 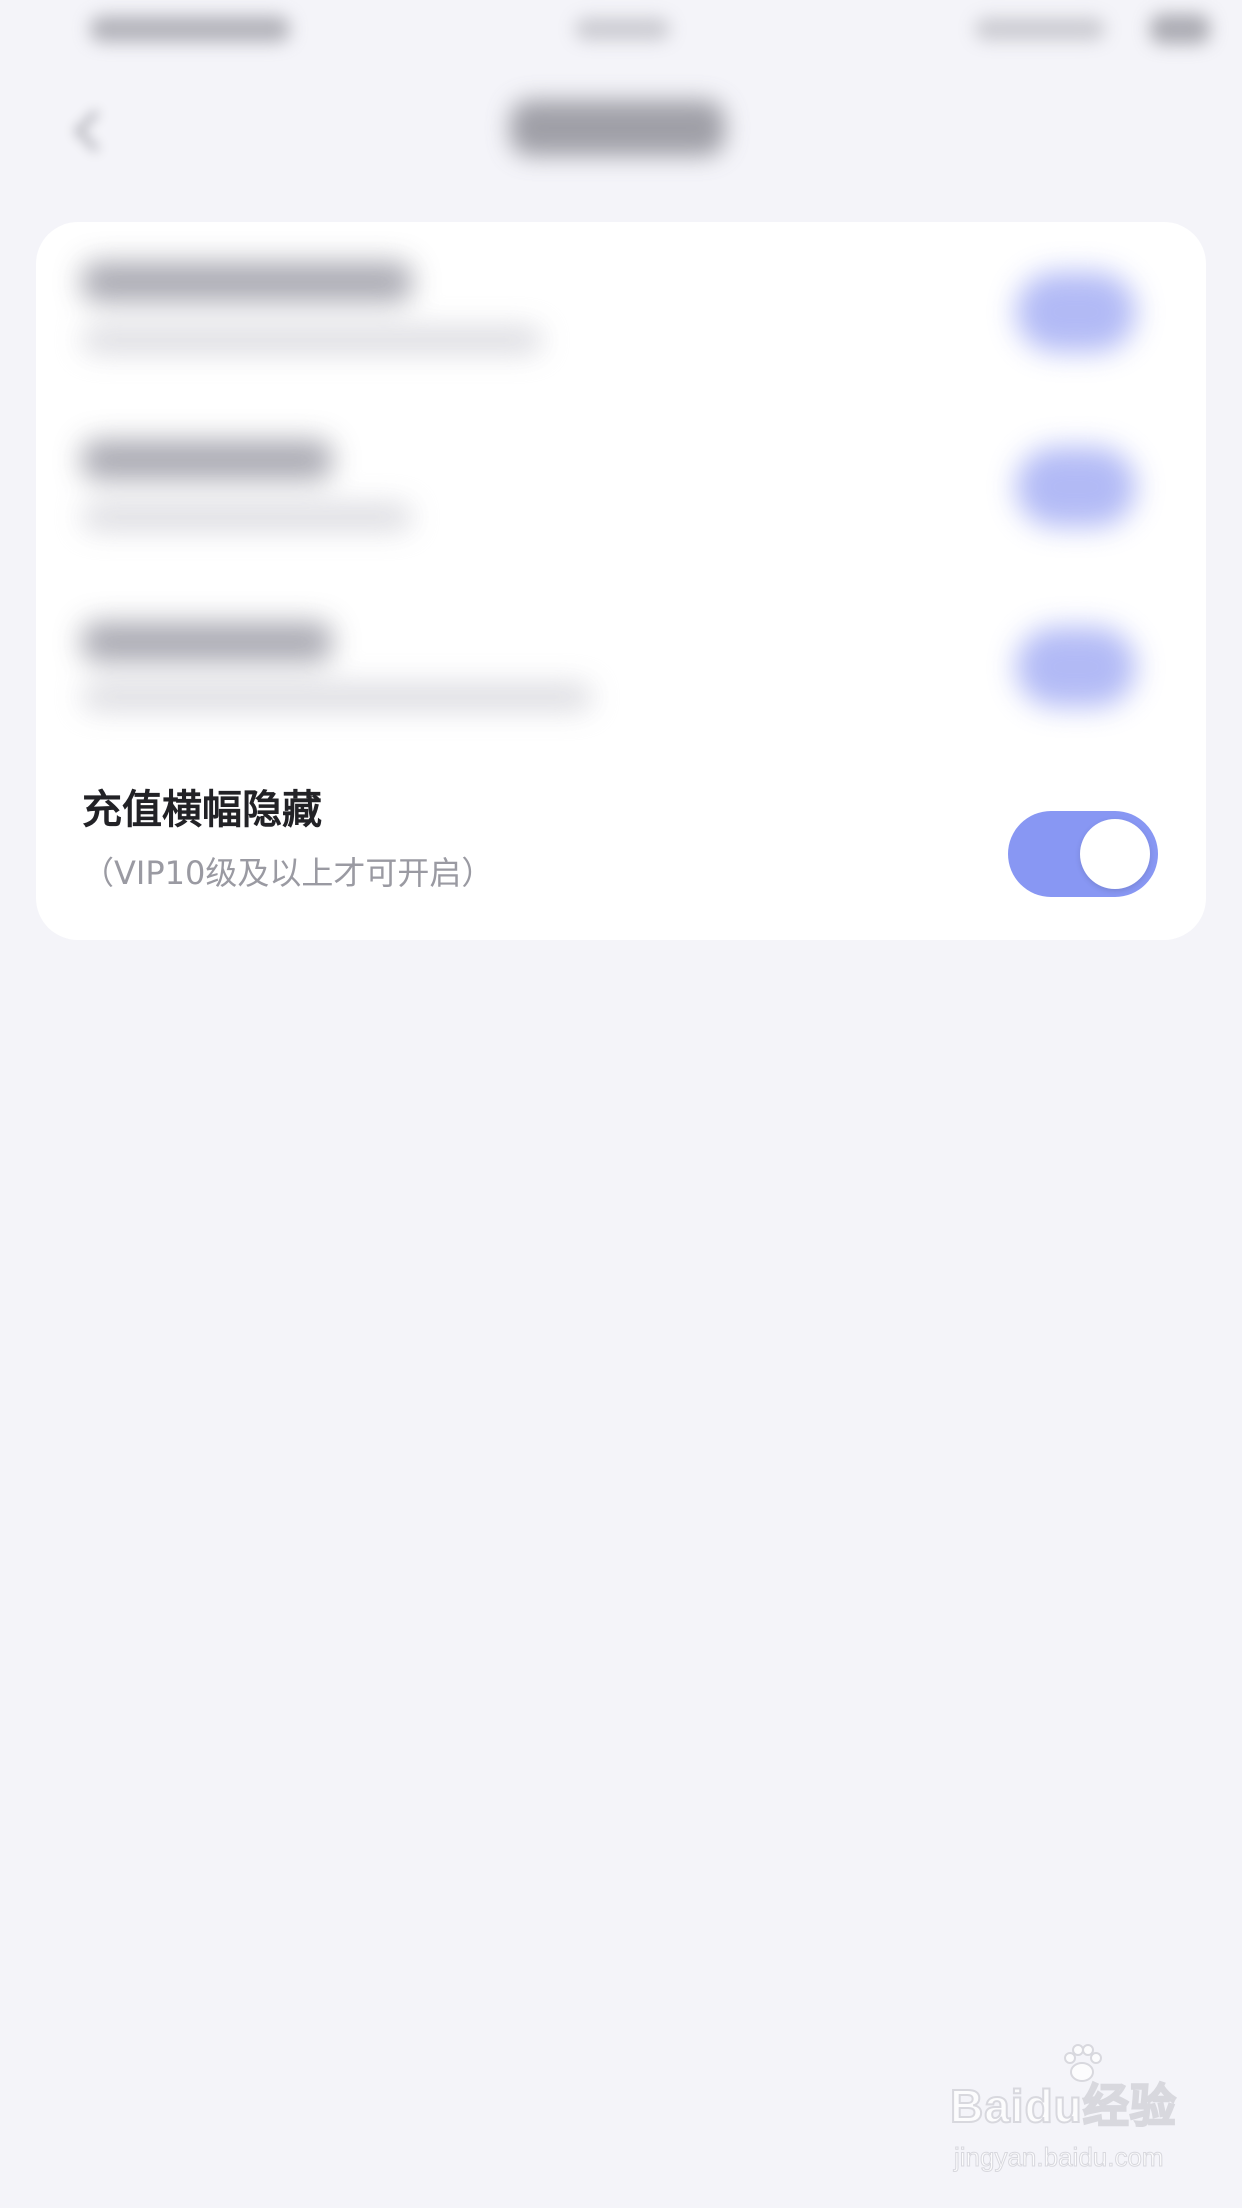 What do you see at coordinates (1040, 29) in the screenshot?
I see `status-bar-indicators-blurred` at bounding box center [1040, 29].